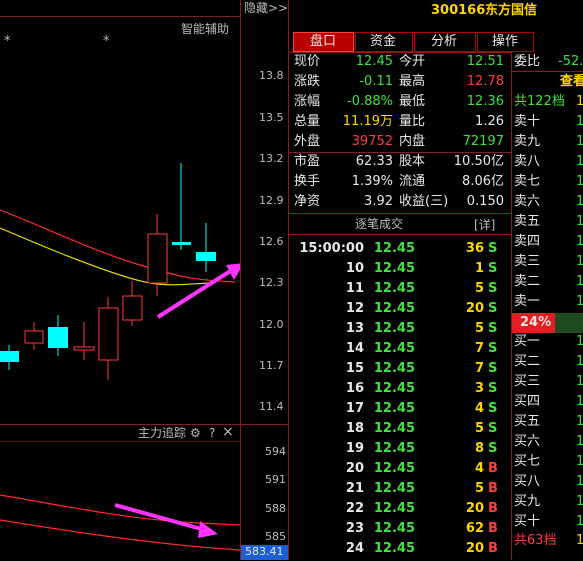  Describe the element at coordinates (354, 368) in the screenshot. I see `tick-time: 15` at that location.